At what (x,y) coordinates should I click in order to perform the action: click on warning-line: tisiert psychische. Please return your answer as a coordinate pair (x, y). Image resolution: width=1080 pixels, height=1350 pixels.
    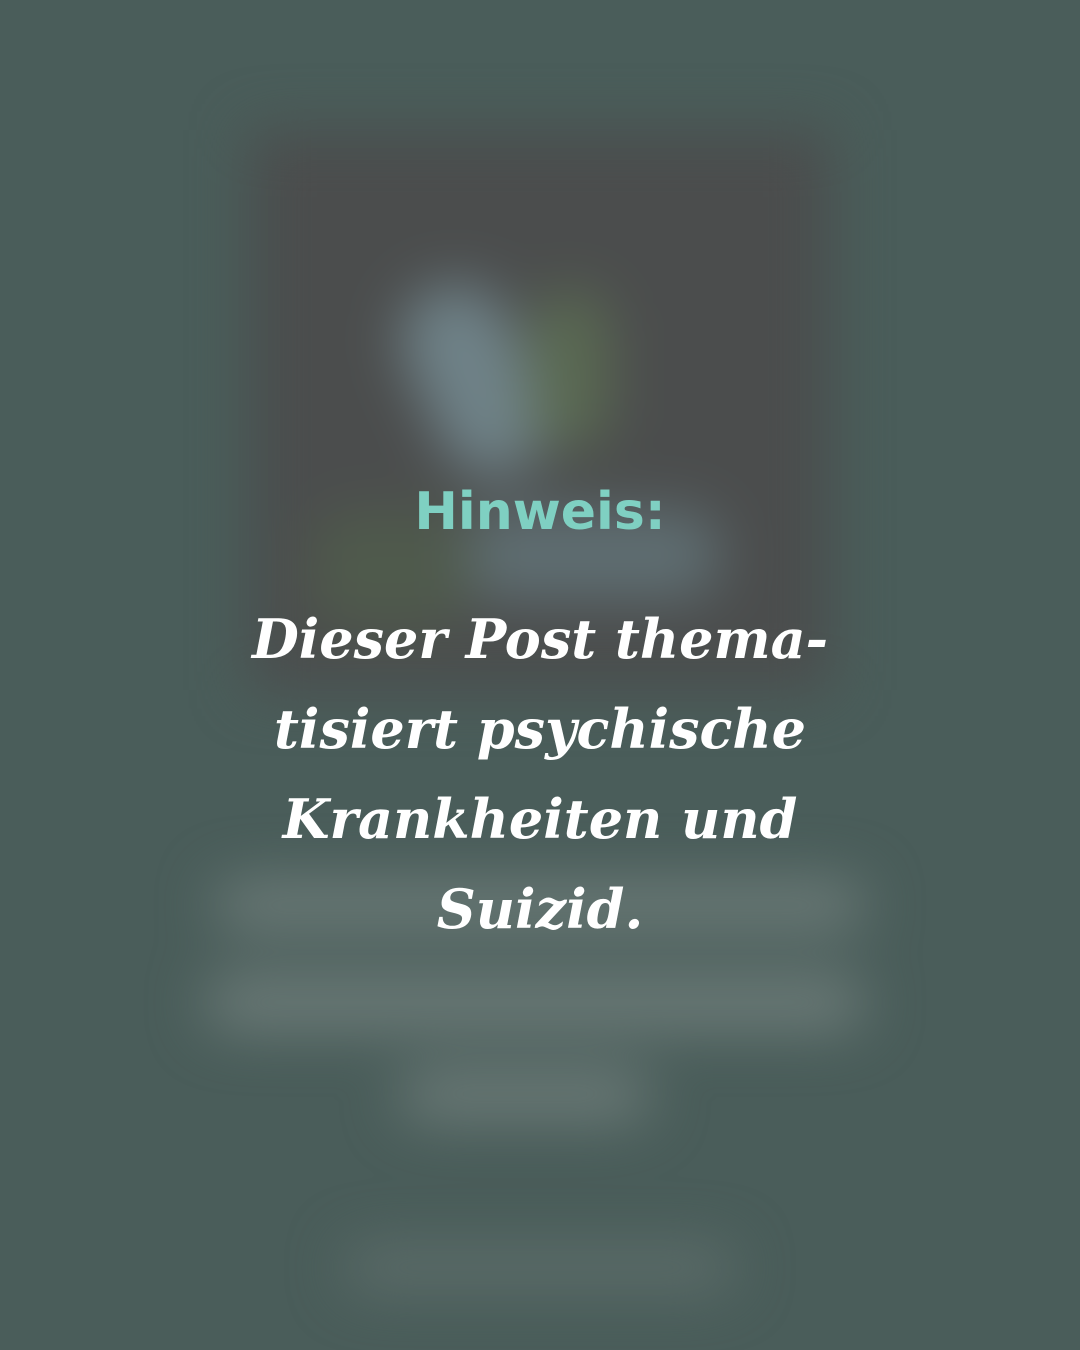
    Looking at the image, I should click on (539, 729).